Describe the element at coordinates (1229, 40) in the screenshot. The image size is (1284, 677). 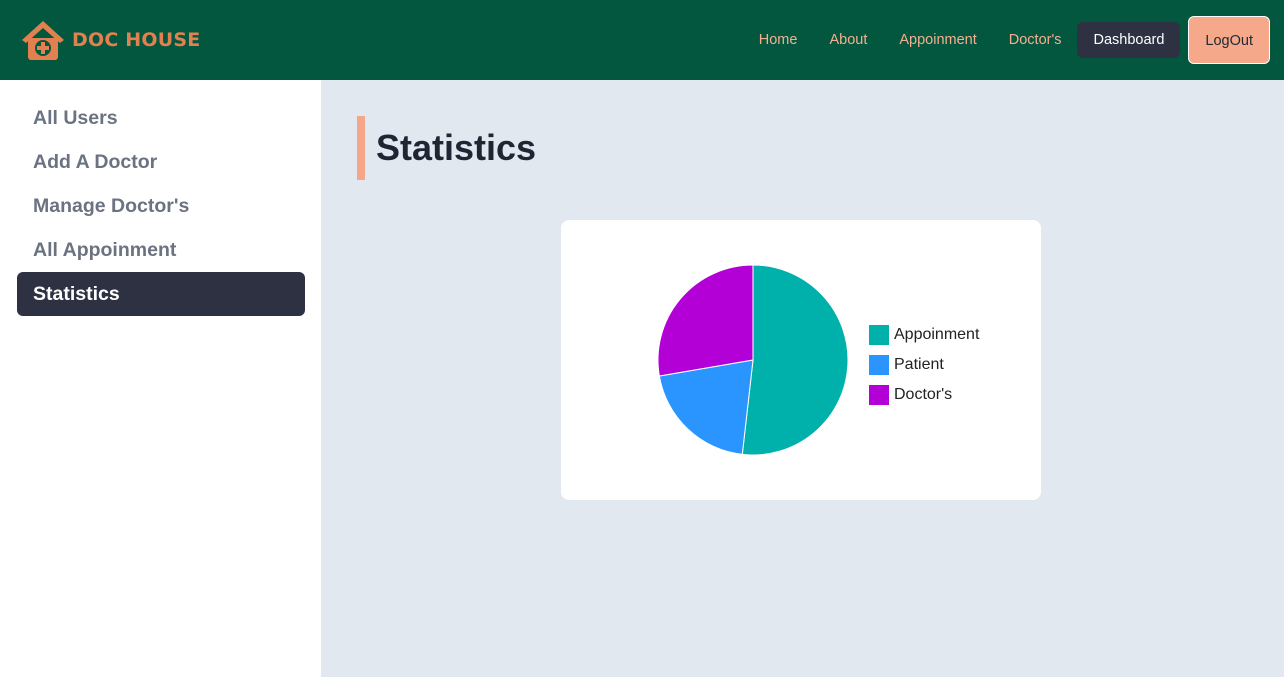
I see `logout-button: LogOut` at that location.